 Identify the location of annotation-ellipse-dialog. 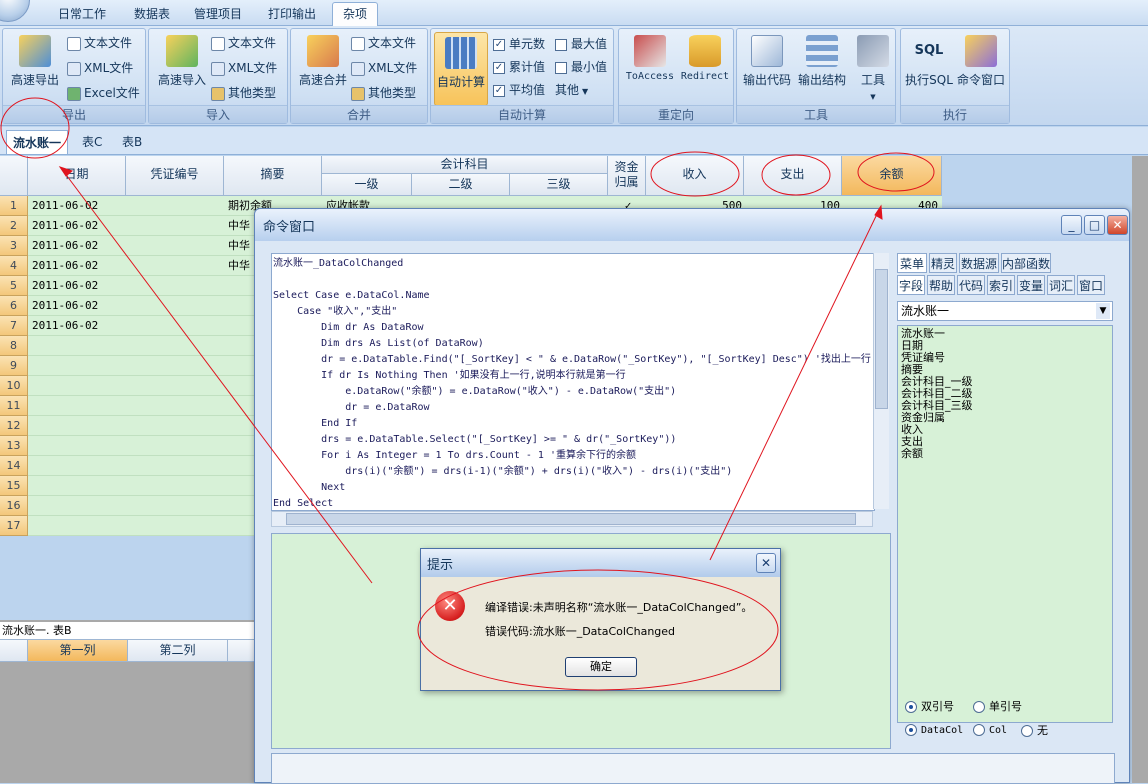
(598, 630).